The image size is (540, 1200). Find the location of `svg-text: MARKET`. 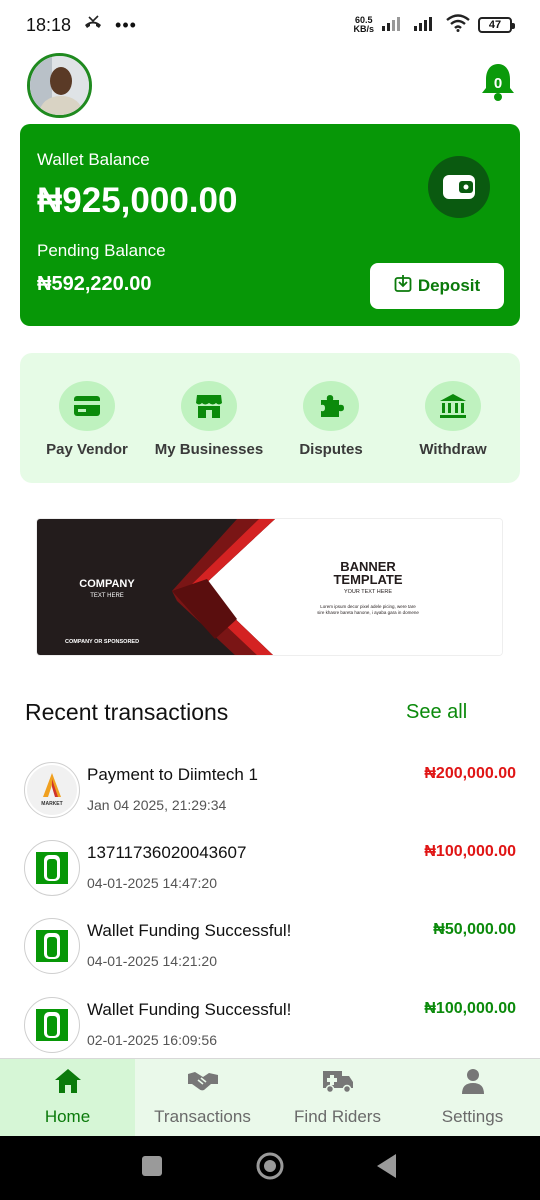

svg-text: MARKET is located at coordinates (51, 804).